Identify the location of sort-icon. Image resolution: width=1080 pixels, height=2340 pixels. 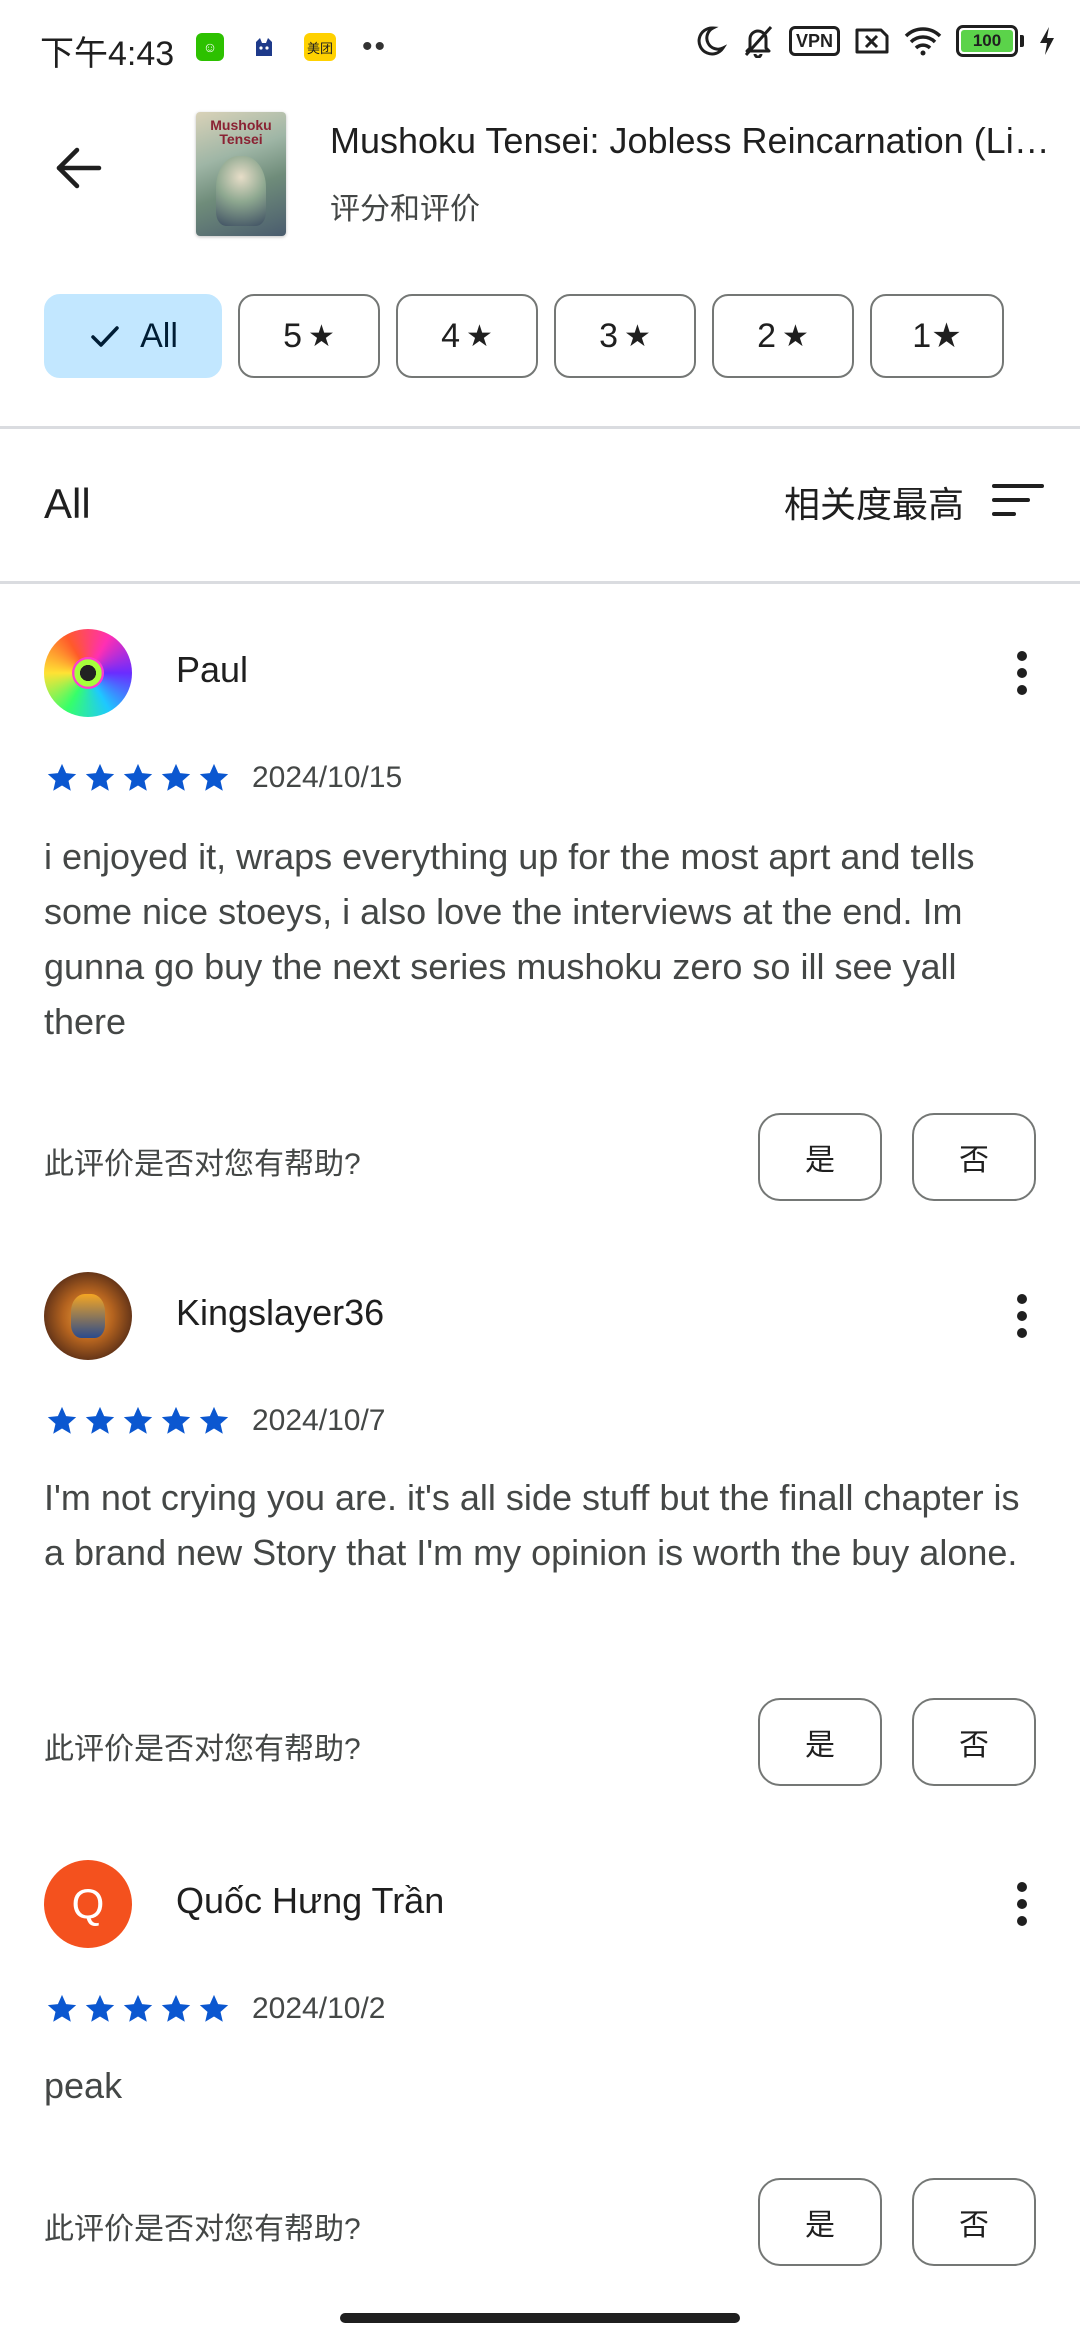
(1018, 502).